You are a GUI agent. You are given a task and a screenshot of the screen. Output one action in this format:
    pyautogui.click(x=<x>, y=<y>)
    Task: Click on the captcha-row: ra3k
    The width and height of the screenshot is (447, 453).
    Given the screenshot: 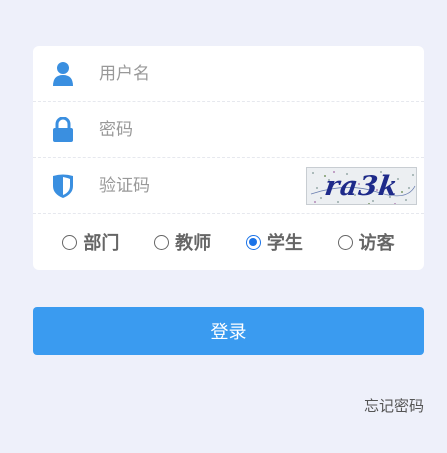 What is the action you would take?
    pyautogui.click(x=228, y=186)
    